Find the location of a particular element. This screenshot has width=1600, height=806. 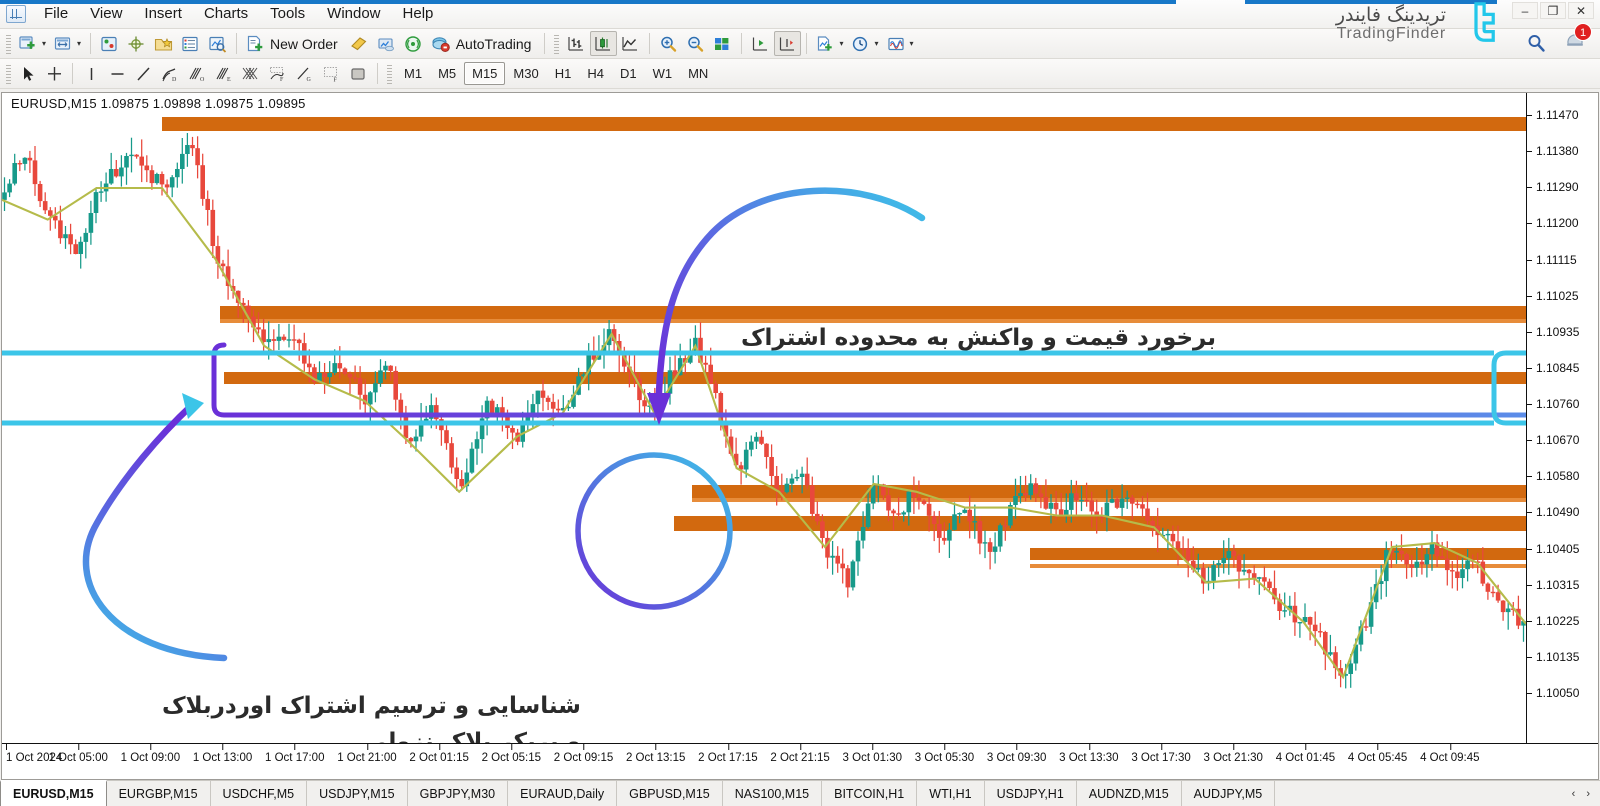

timeframe-d1: D1 is located at coordinates (628, 73).